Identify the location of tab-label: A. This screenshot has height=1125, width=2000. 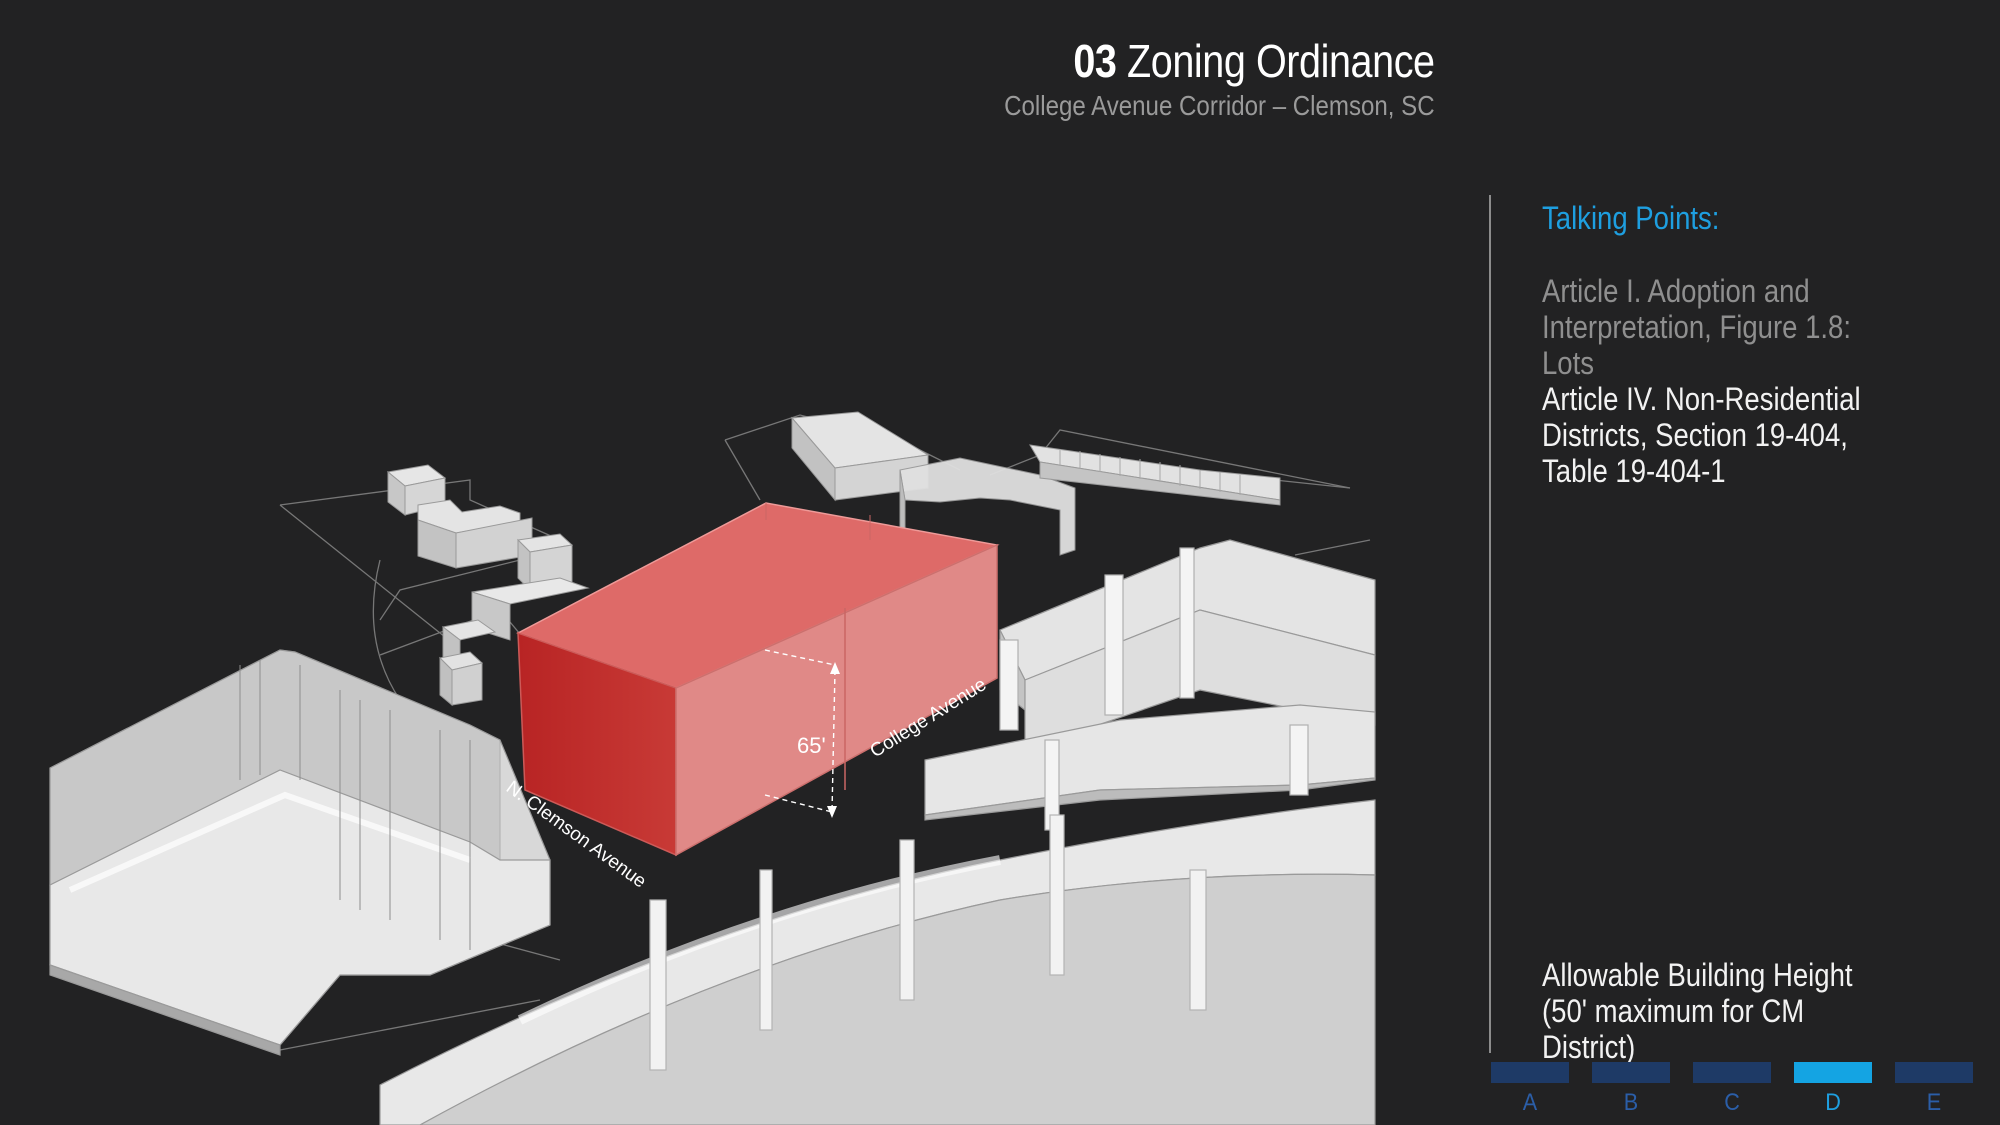
(1530, 1102).